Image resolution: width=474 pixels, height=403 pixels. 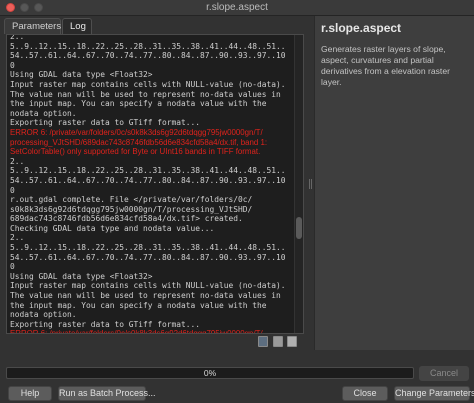 What do you see at coordinates (30, 393) in the screenshot?
I see `help-button: Help` at bounding box center [30, 393].